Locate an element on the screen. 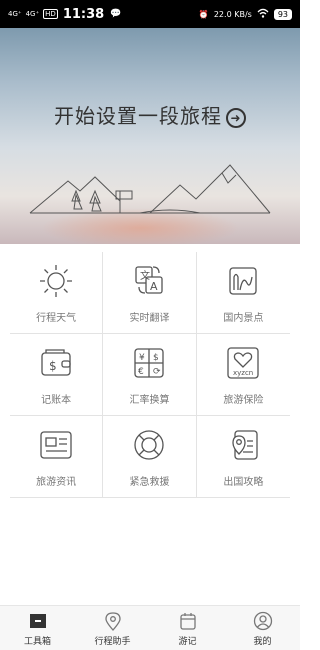  tool-news: 旅游资讯 is located at coordinates (57, 457).